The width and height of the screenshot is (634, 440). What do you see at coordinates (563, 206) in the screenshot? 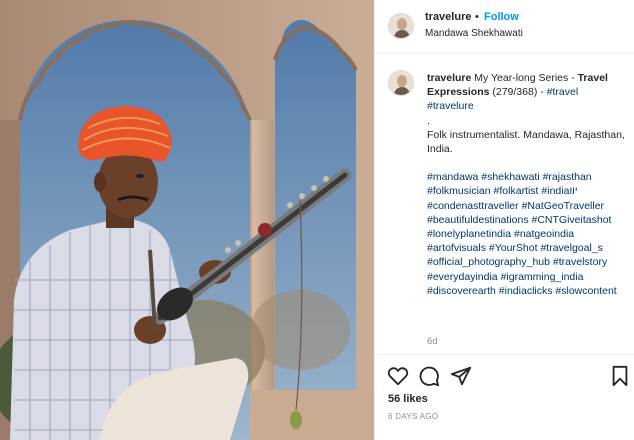
I see `hashtag: #NatGeoTraveller` at bounding box center [563, 206].